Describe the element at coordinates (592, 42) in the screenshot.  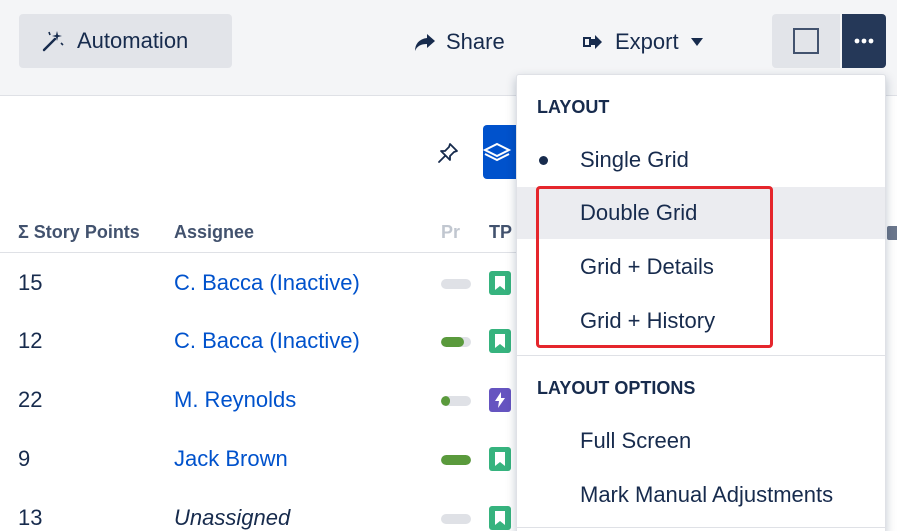
I see `export-icon` at that location.